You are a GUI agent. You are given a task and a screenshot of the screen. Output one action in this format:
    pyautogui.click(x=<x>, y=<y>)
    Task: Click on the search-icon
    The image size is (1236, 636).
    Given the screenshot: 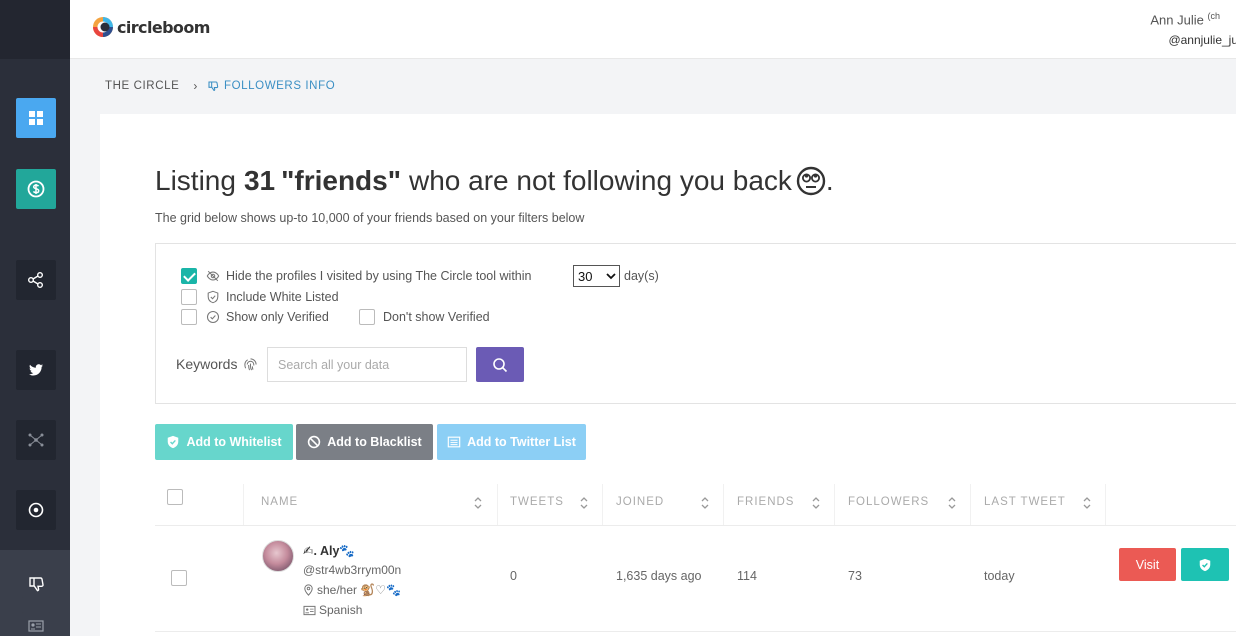 What is the action you would take?
    pyautogui.click(x=500, y=364)
    